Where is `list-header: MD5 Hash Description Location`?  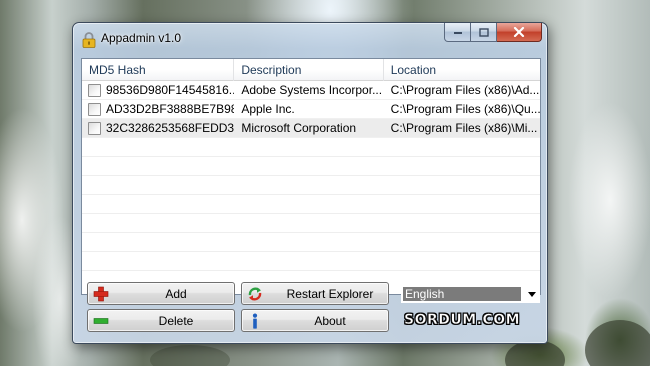
list-header: MD5 Hash Description Location is located at coordinates (311, 70).